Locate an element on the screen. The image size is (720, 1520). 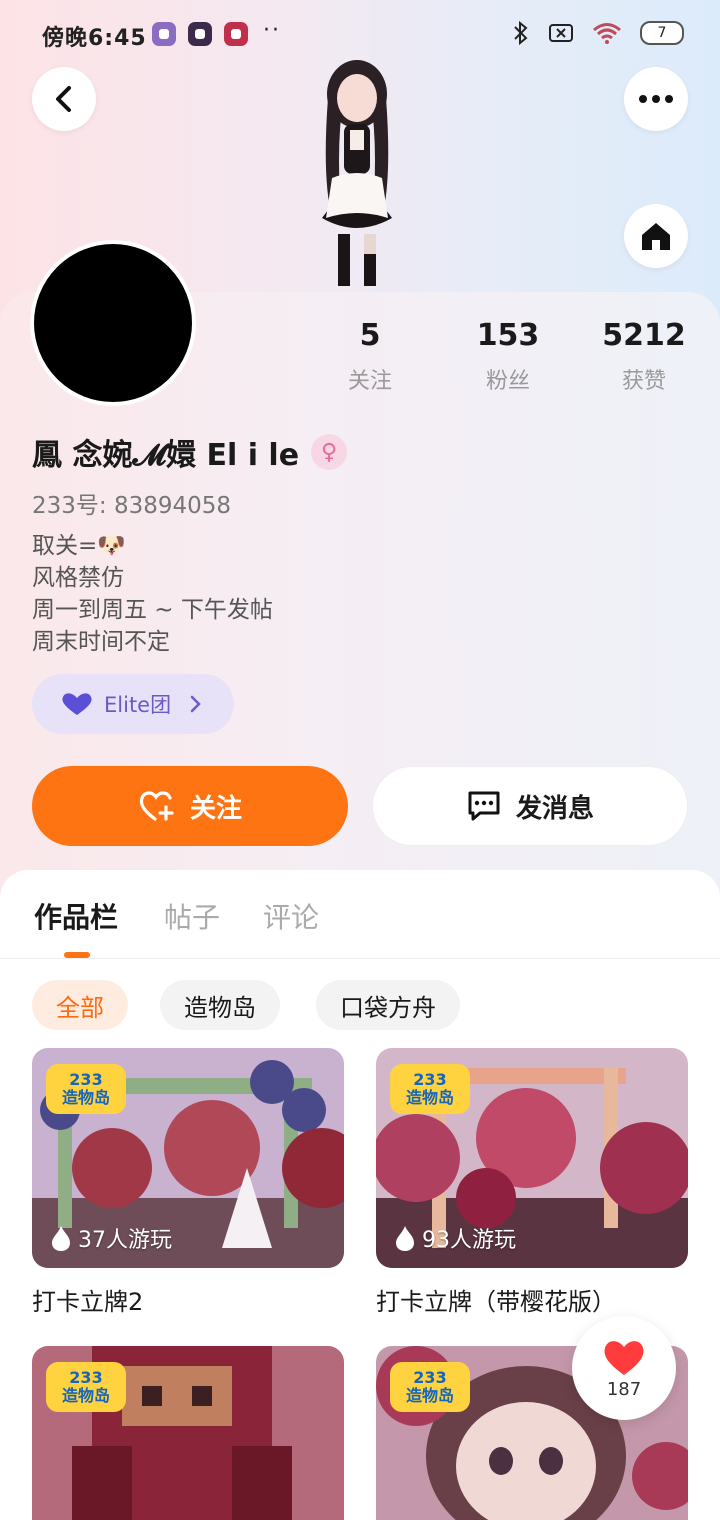
user-id: 233号: 83894058 is located at coordinates (132, 506).